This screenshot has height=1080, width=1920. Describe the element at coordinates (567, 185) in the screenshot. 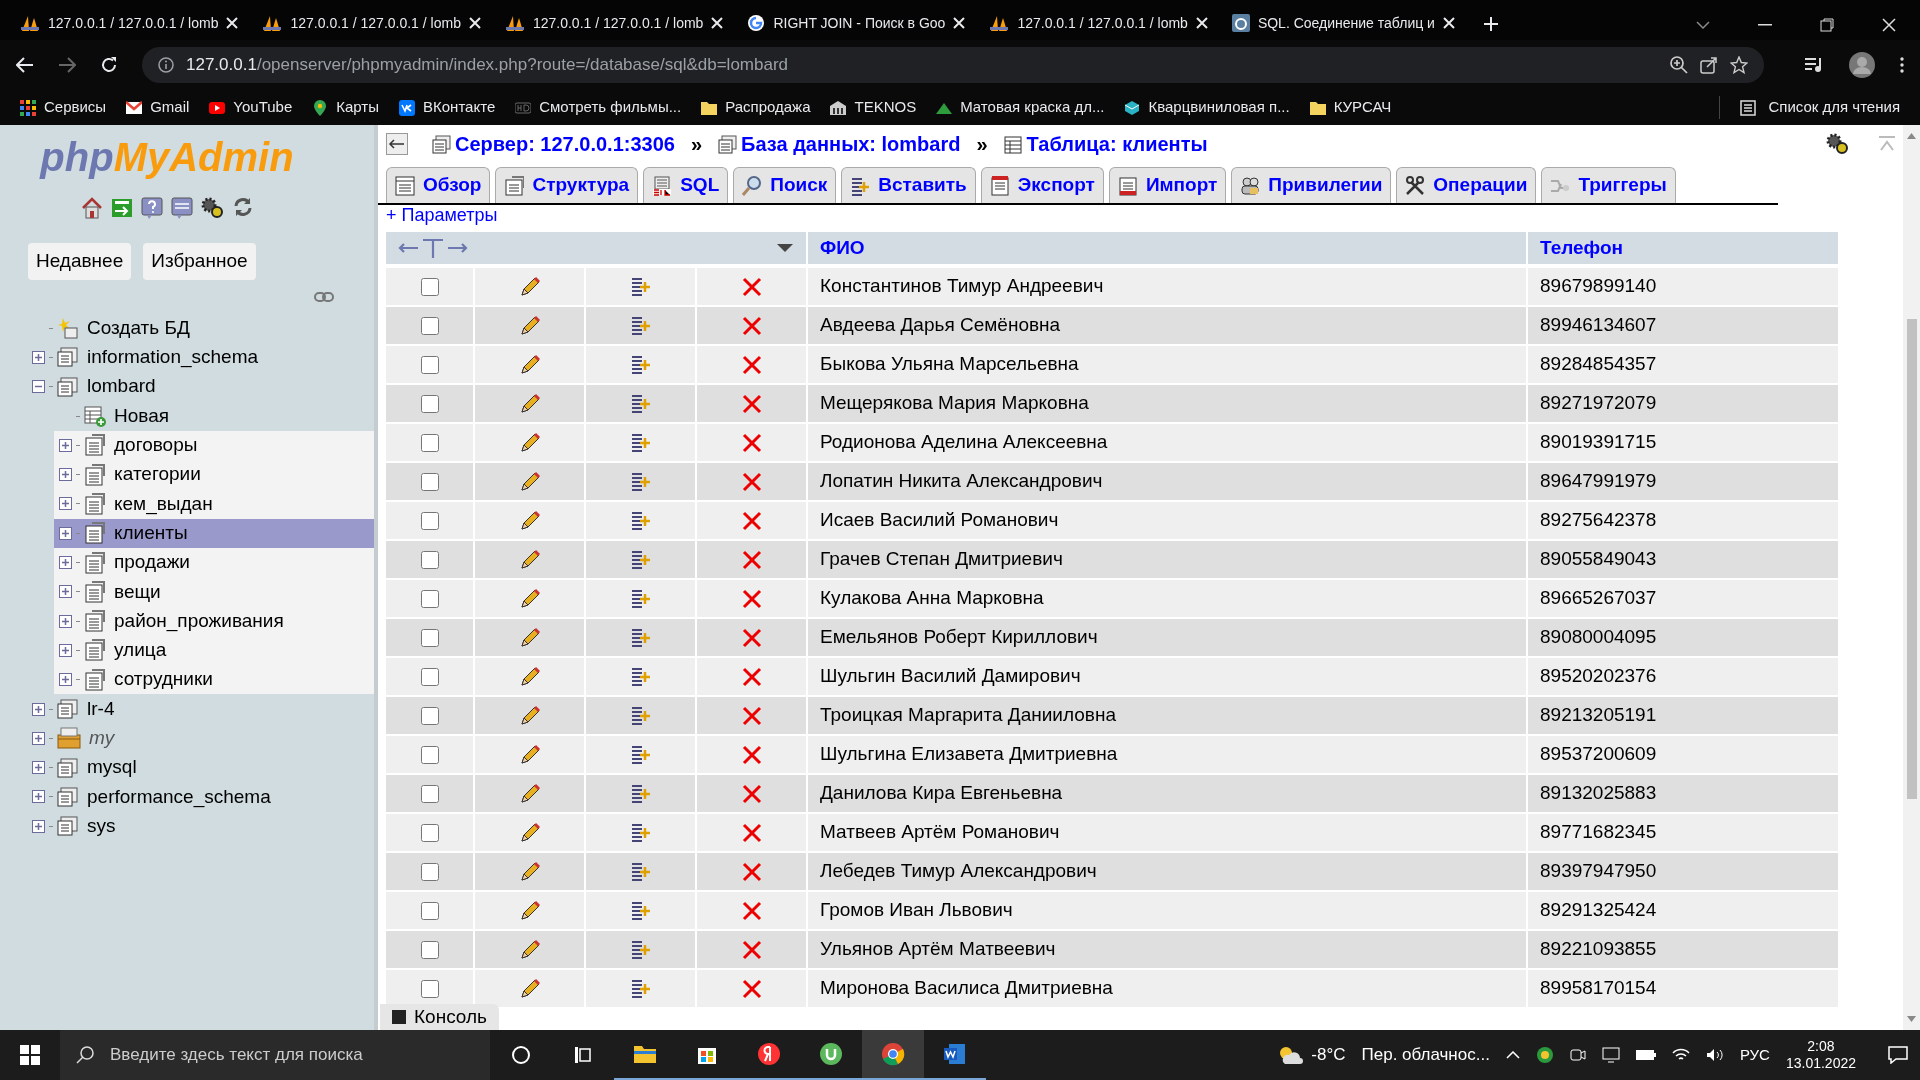

I see `tab: Структура` at that location.